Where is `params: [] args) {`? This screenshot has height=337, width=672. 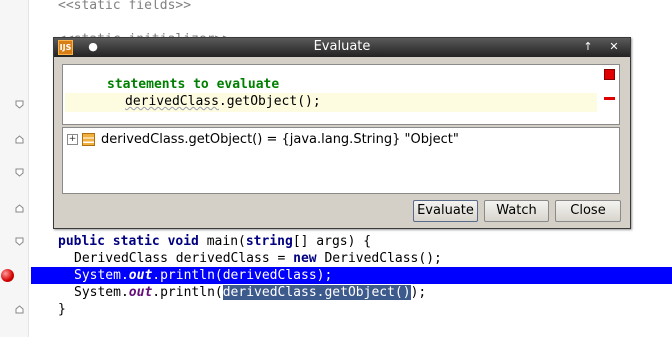 params: [] args) { is located at coordinates (332, 241).